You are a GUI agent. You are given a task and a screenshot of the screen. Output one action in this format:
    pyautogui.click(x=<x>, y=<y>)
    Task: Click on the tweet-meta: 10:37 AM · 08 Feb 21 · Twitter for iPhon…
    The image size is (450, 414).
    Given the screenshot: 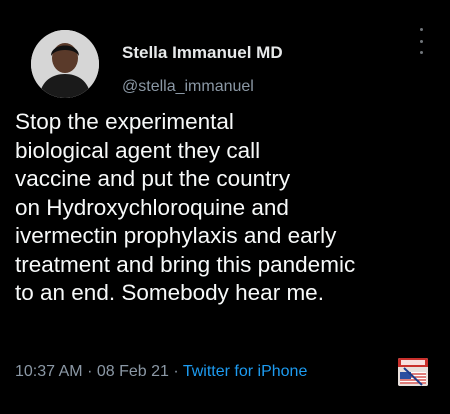 What is the action you would take?
    pyautogui.click(x=161, y=372)
    